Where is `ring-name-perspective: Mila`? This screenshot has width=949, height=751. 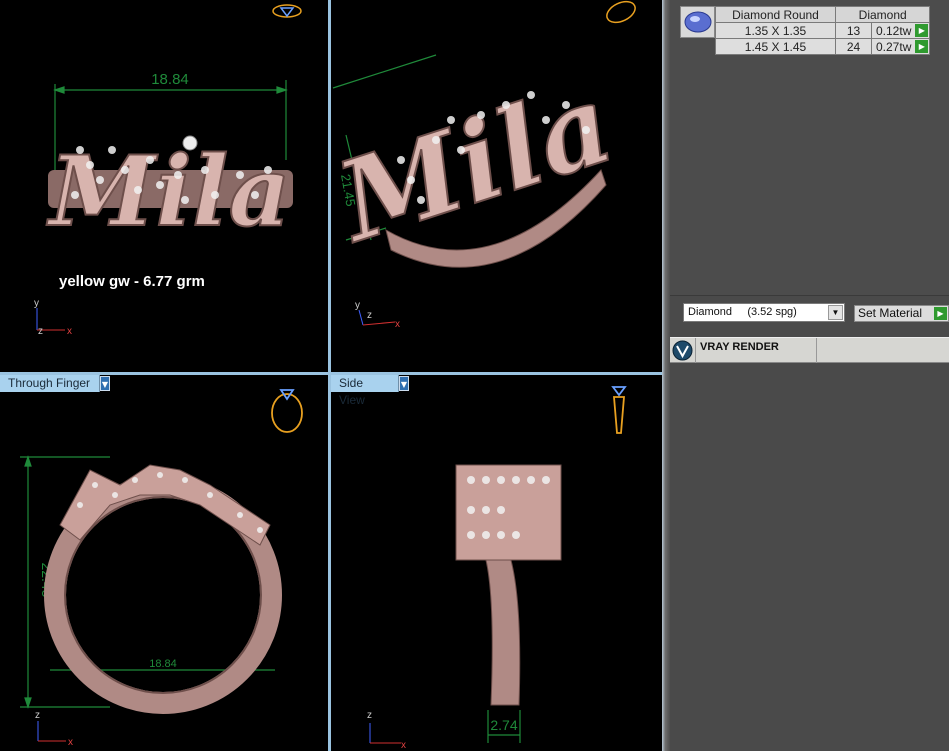
ring-name-perspective: Mila is located at coordinates (479, 162).